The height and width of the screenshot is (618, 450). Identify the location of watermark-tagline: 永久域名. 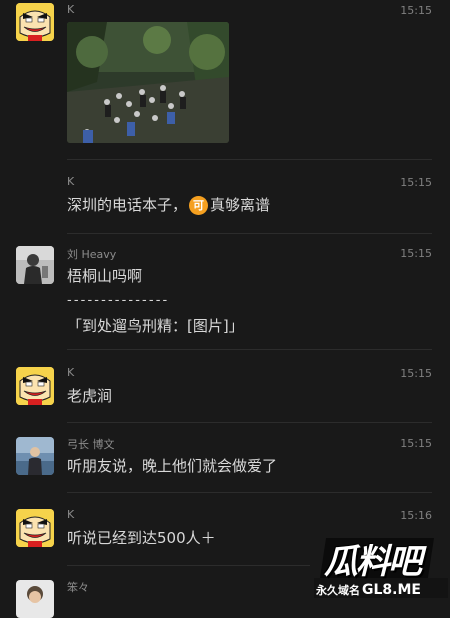
(338, 590).